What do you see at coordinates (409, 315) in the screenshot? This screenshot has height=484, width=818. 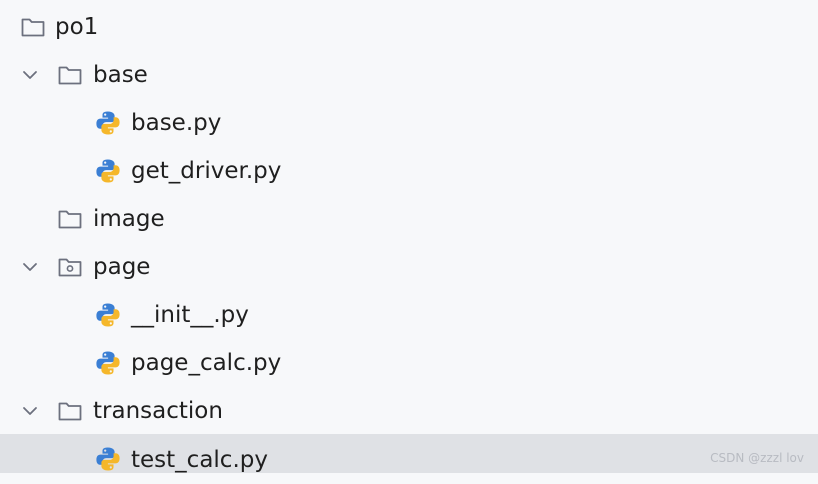 I see `tree-item-init-py: __init__.py` at bounding box center [409, 315].